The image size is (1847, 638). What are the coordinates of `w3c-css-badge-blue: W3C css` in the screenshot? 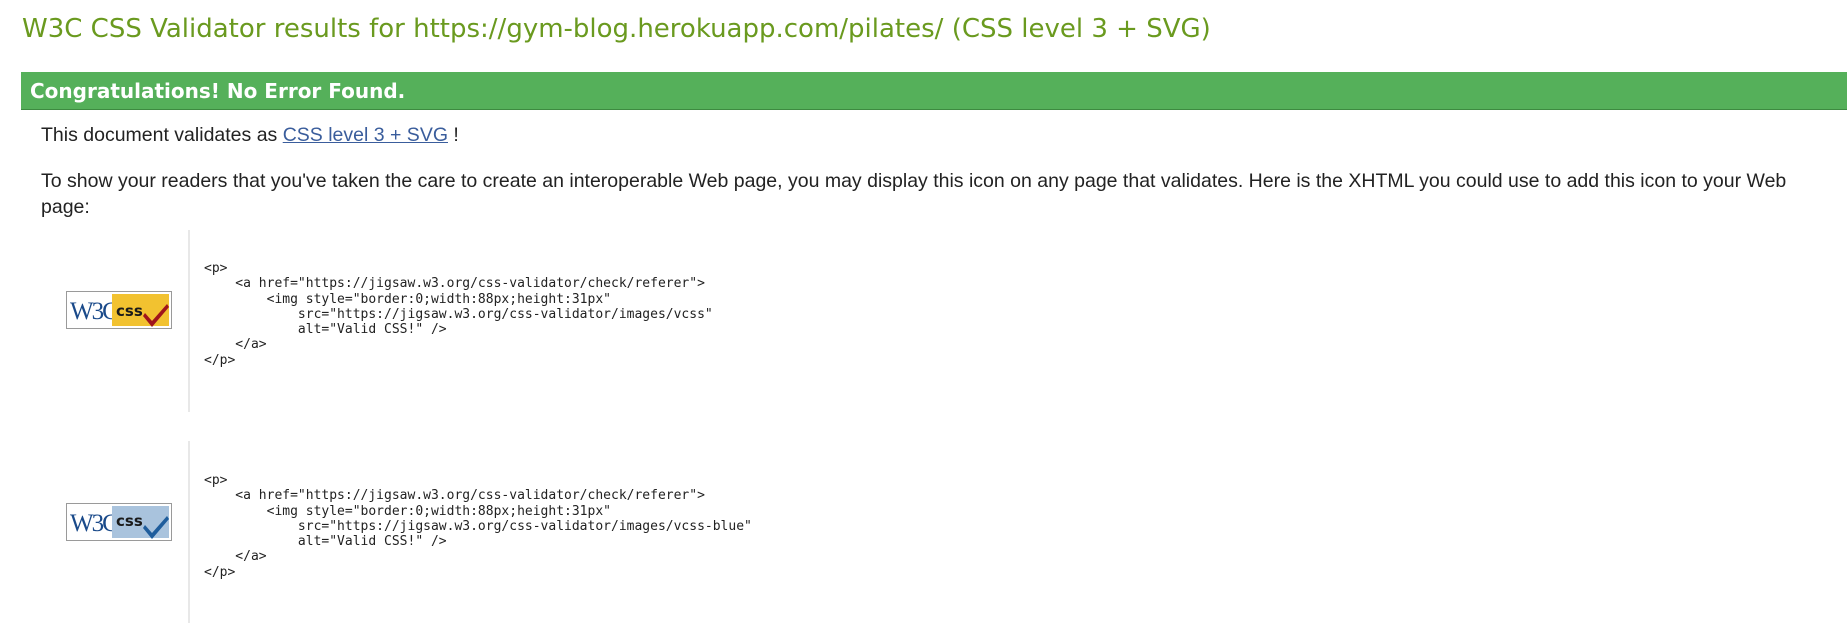 It's located at (119, 522).